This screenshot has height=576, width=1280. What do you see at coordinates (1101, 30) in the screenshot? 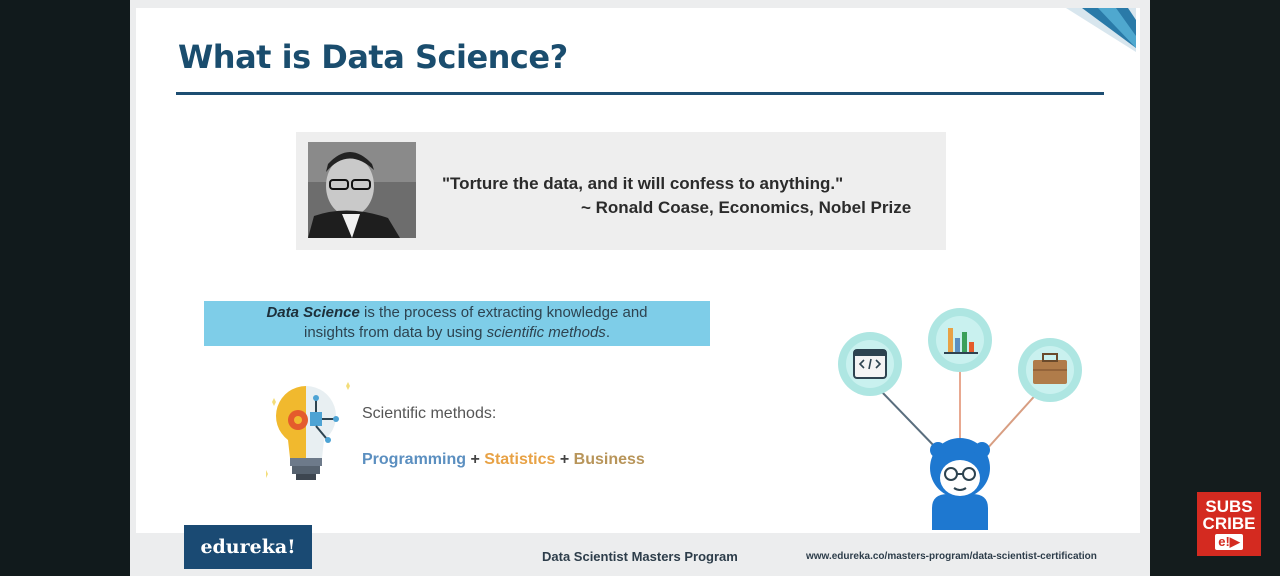
I see `corner-decoration` at bounding box center [1101, 30].